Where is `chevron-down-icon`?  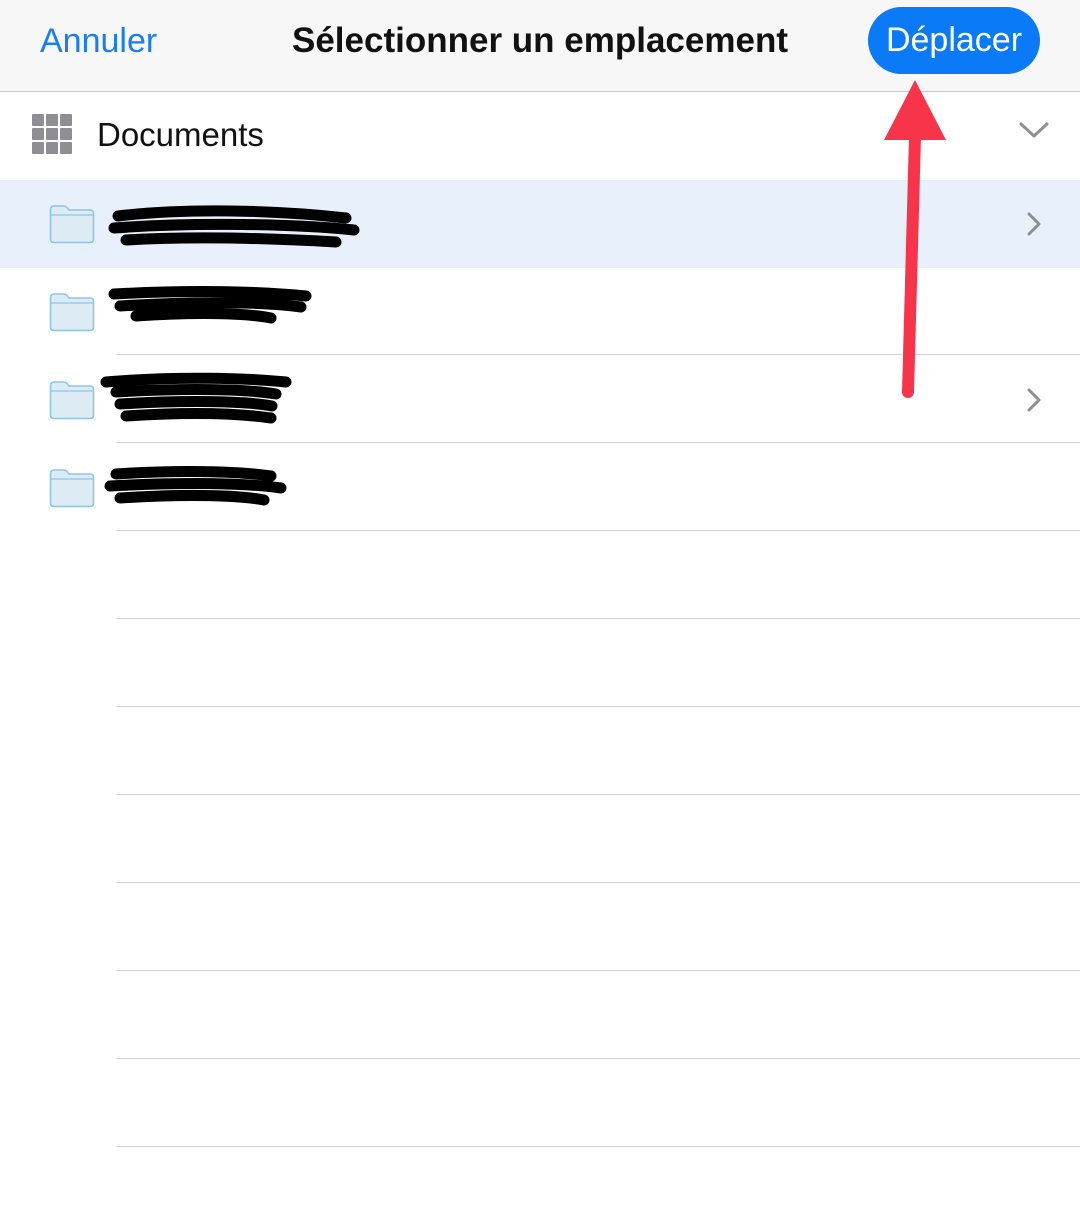
chevron-down-icon is located at coordinates (1034, 130).